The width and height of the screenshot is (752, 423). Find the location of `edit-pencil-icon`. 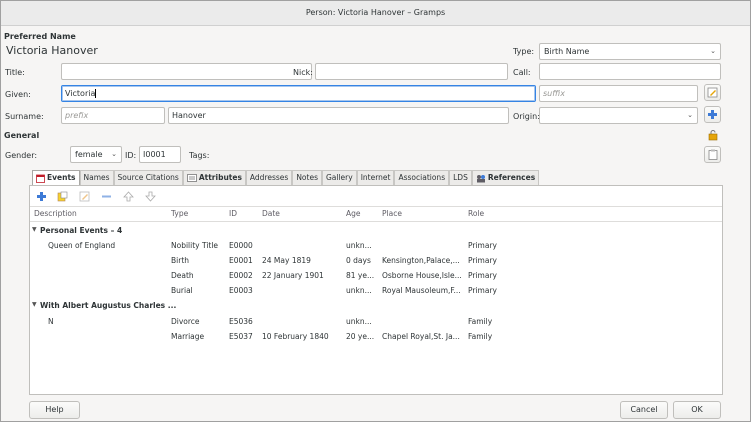

edit-pencil-icon is located at coordinates (712, 92).